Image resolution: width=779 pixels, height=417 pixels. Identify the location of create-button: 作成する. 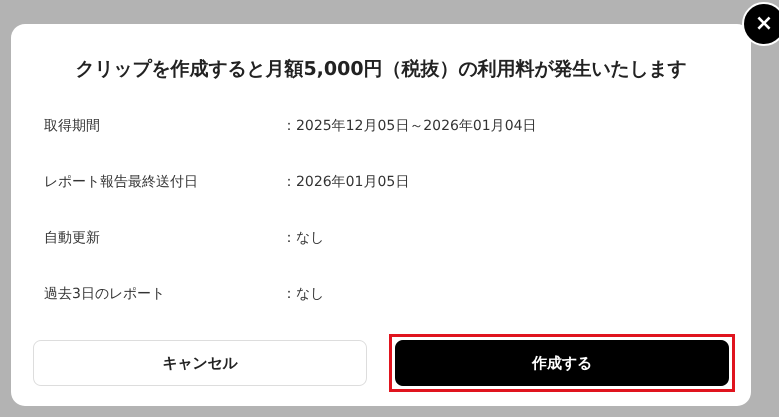
(562, 363).